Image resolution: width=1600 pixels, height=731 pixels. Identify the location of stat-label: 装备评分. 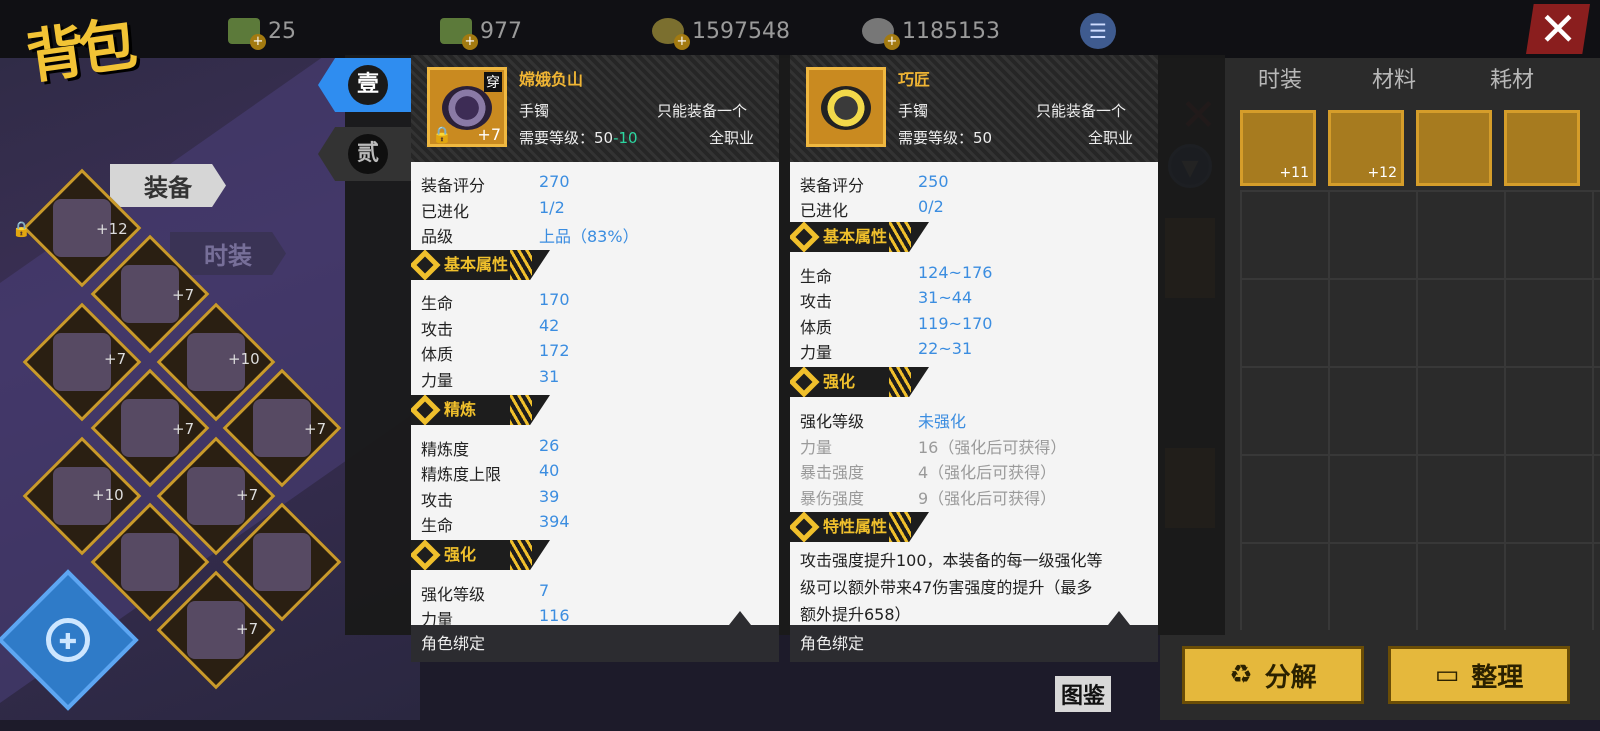
(832, 185).